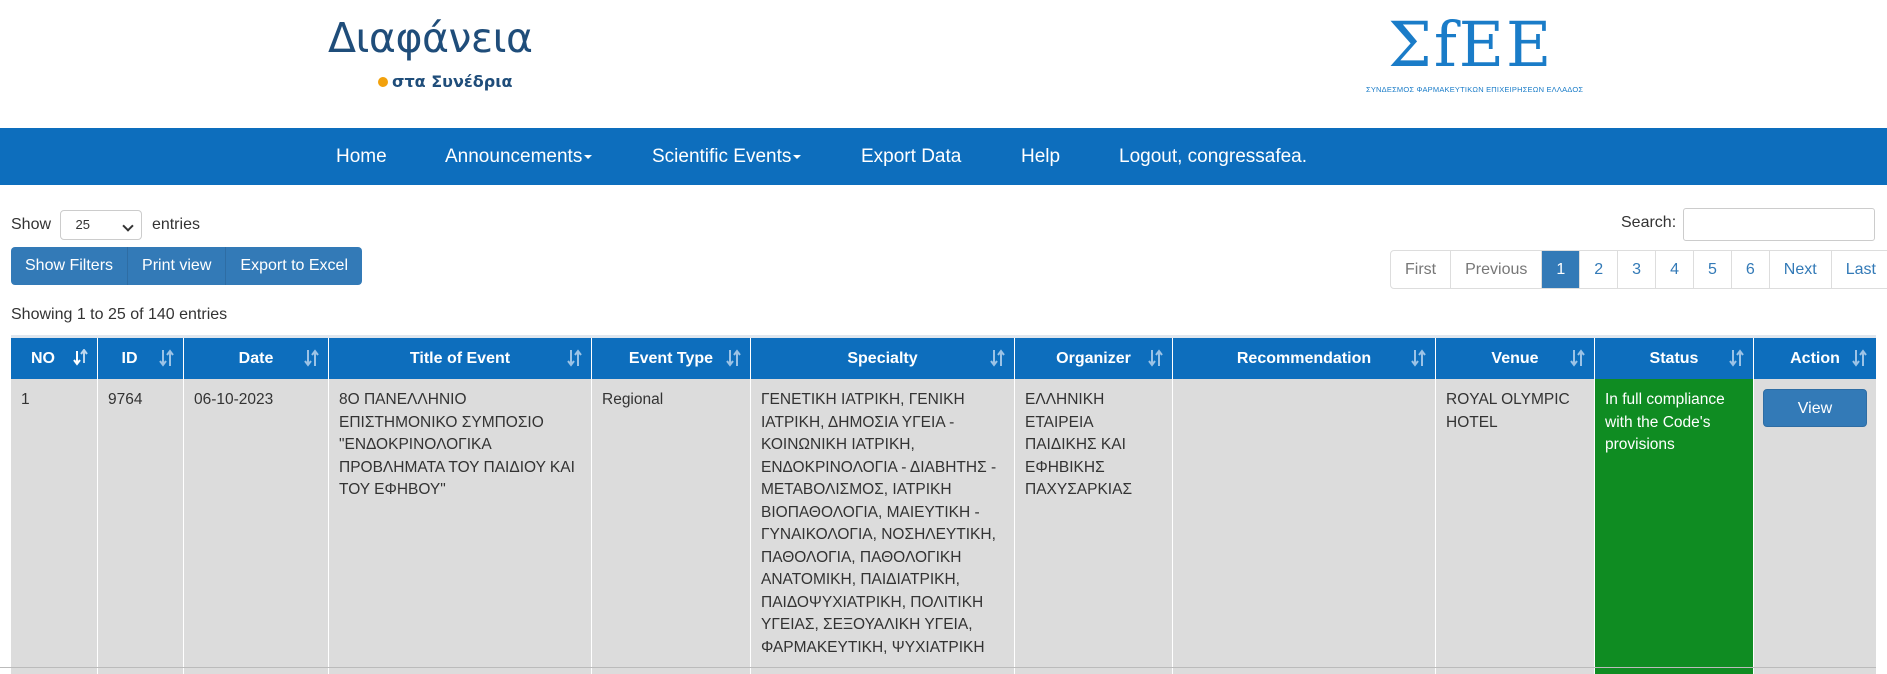 The width and height of the screenshot is (1887, 674). I want to click on table-toolbar: Show Filters Print view Export to Excel, so click(186, 266).